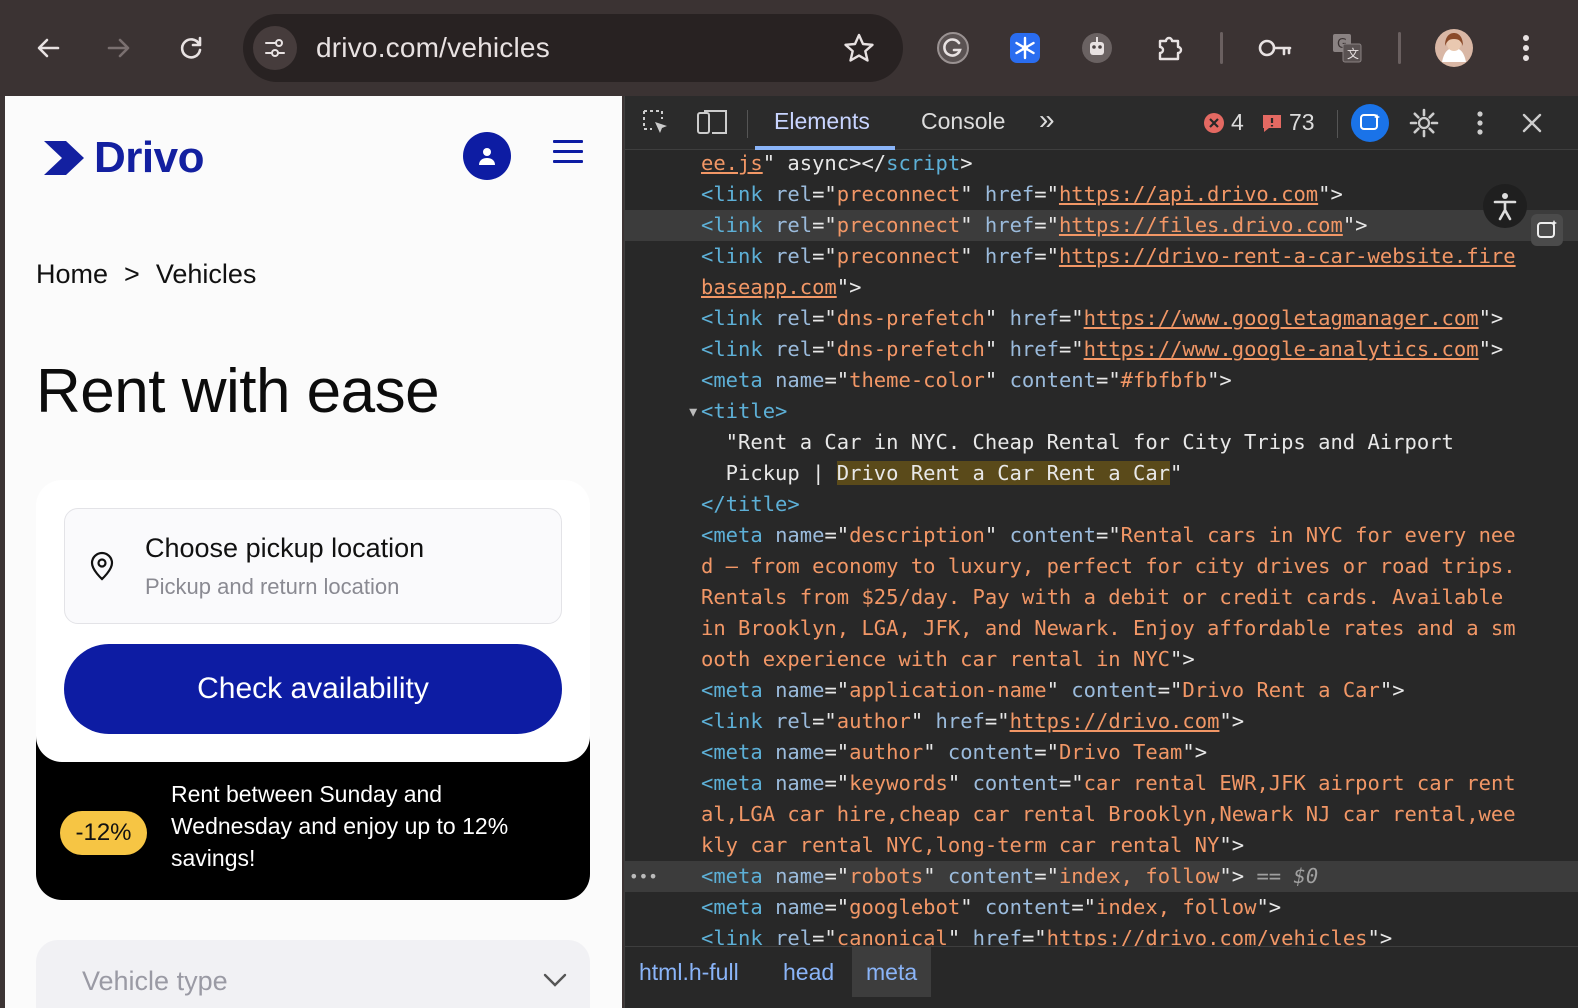 The height and width of the screenshot is (1008, 1578). I want to click on site-settings-button, so click(275, 48).